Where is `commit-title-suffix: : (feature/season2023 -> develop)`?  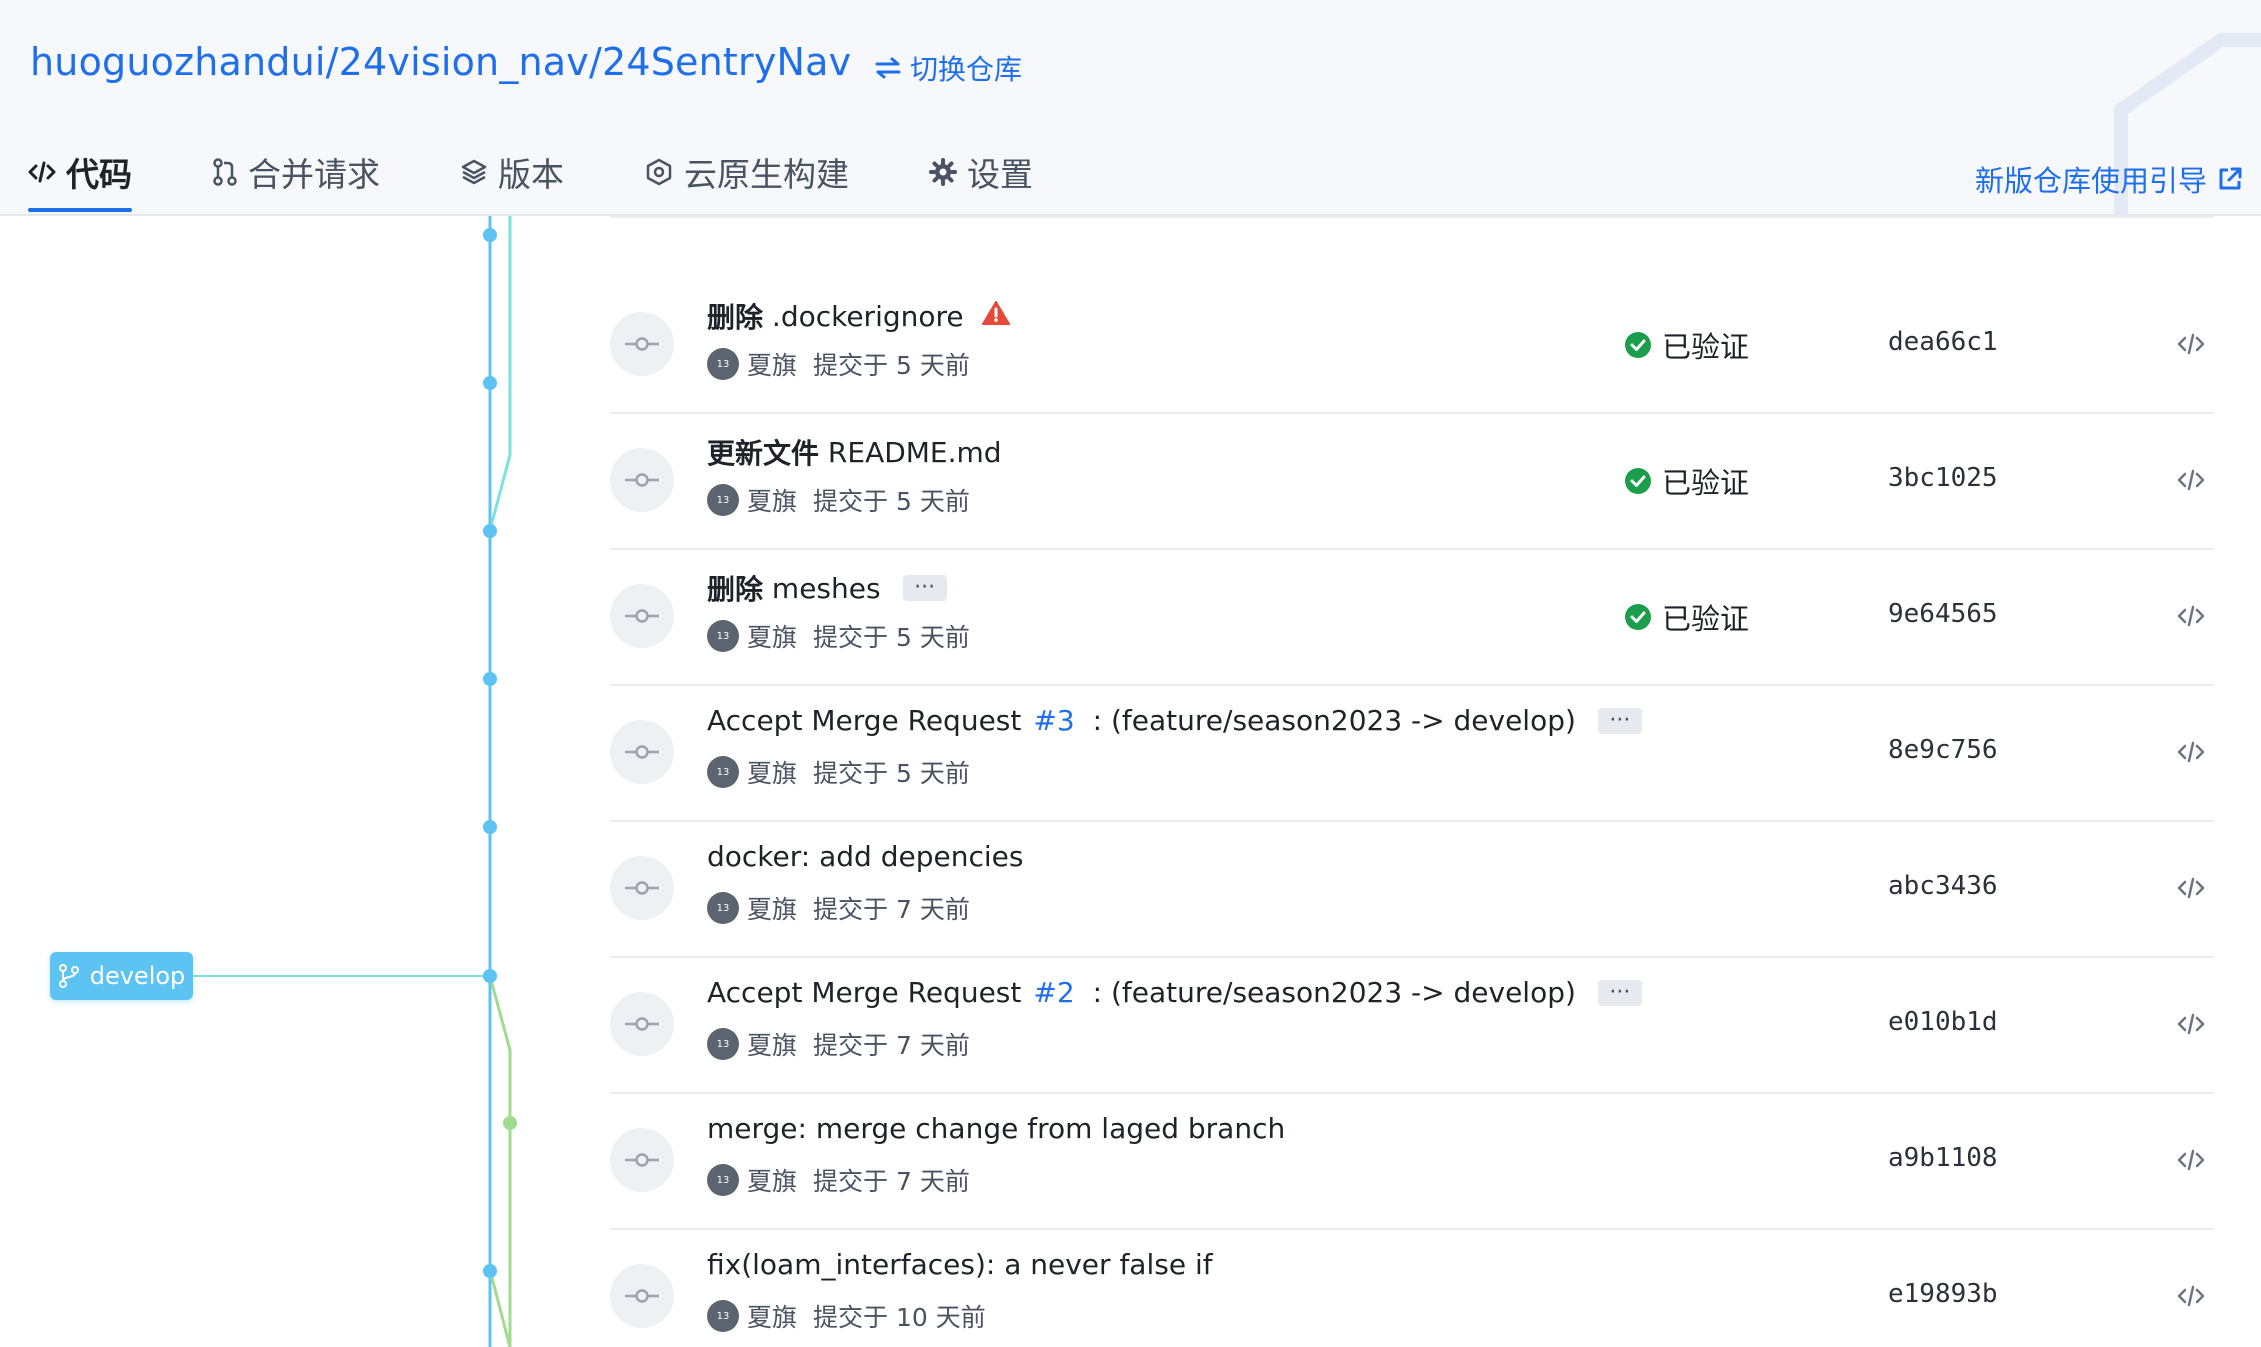 commit-title-suffix: : (feature/season2023 -> develop) is located at coordinates (1334, 720).